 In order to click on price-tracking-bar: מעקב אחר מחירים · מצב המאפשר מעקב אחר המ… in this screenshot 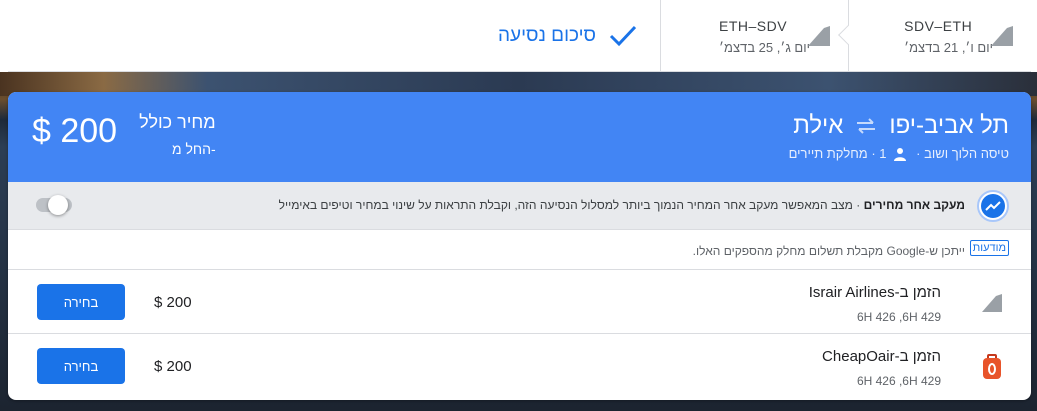, I will do `click(519, 206)`.